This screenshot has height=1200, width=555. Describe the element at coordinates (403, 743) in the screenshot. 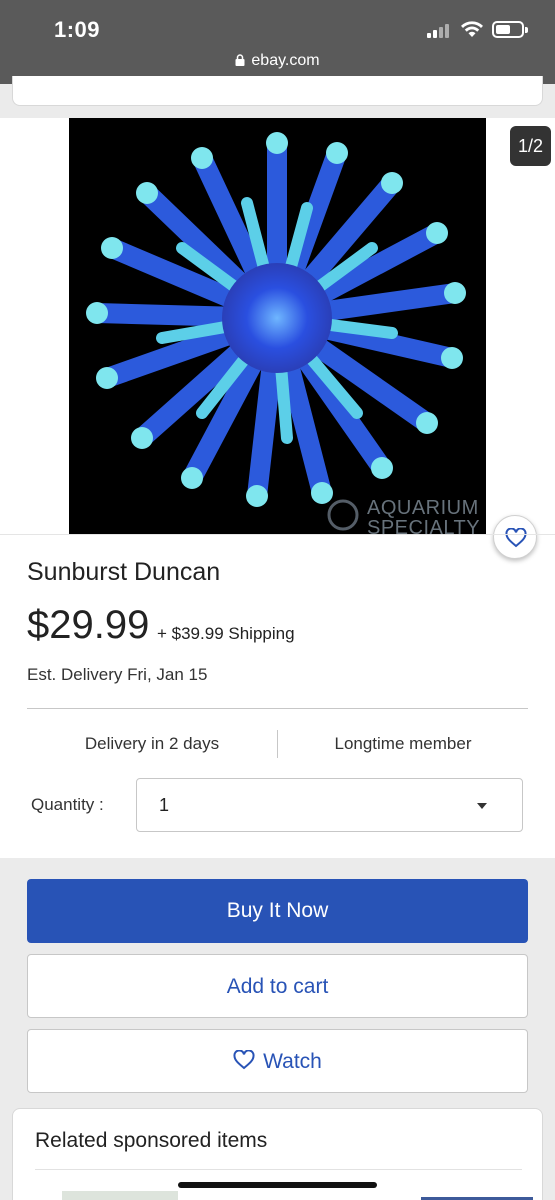

I see `seller-feature: Longtime member` at that location.